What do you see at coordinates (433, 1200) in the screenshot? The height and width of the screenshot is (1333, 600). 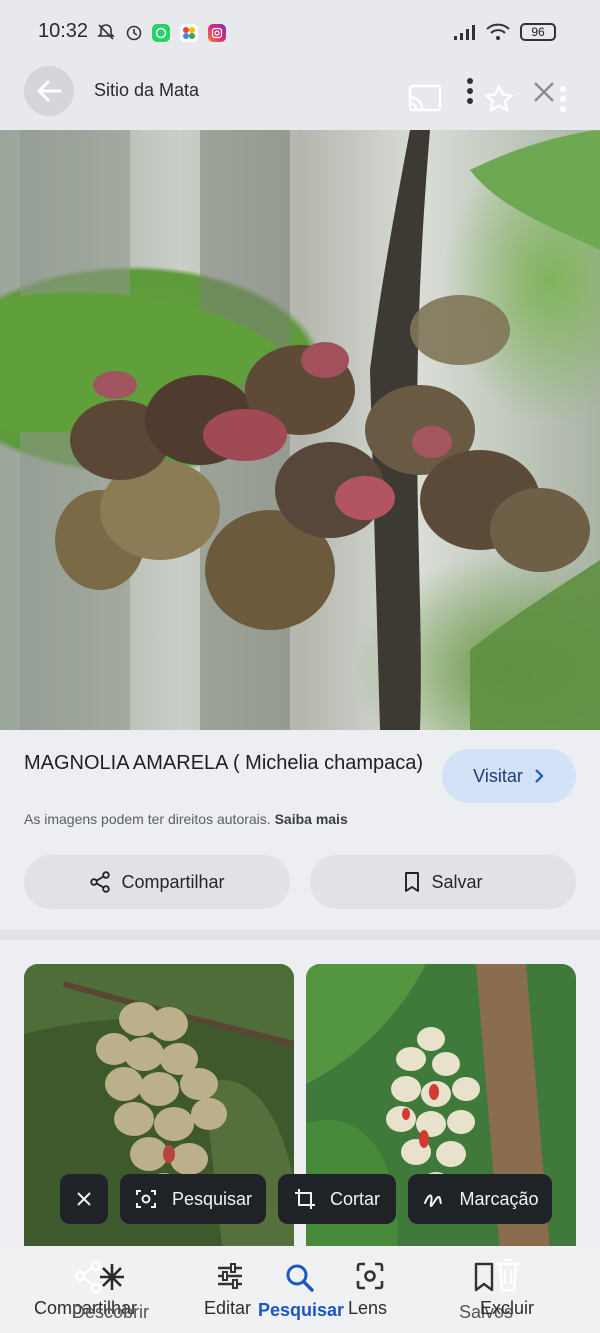 I see `markup-icon` at bounding box center [433, 1200].